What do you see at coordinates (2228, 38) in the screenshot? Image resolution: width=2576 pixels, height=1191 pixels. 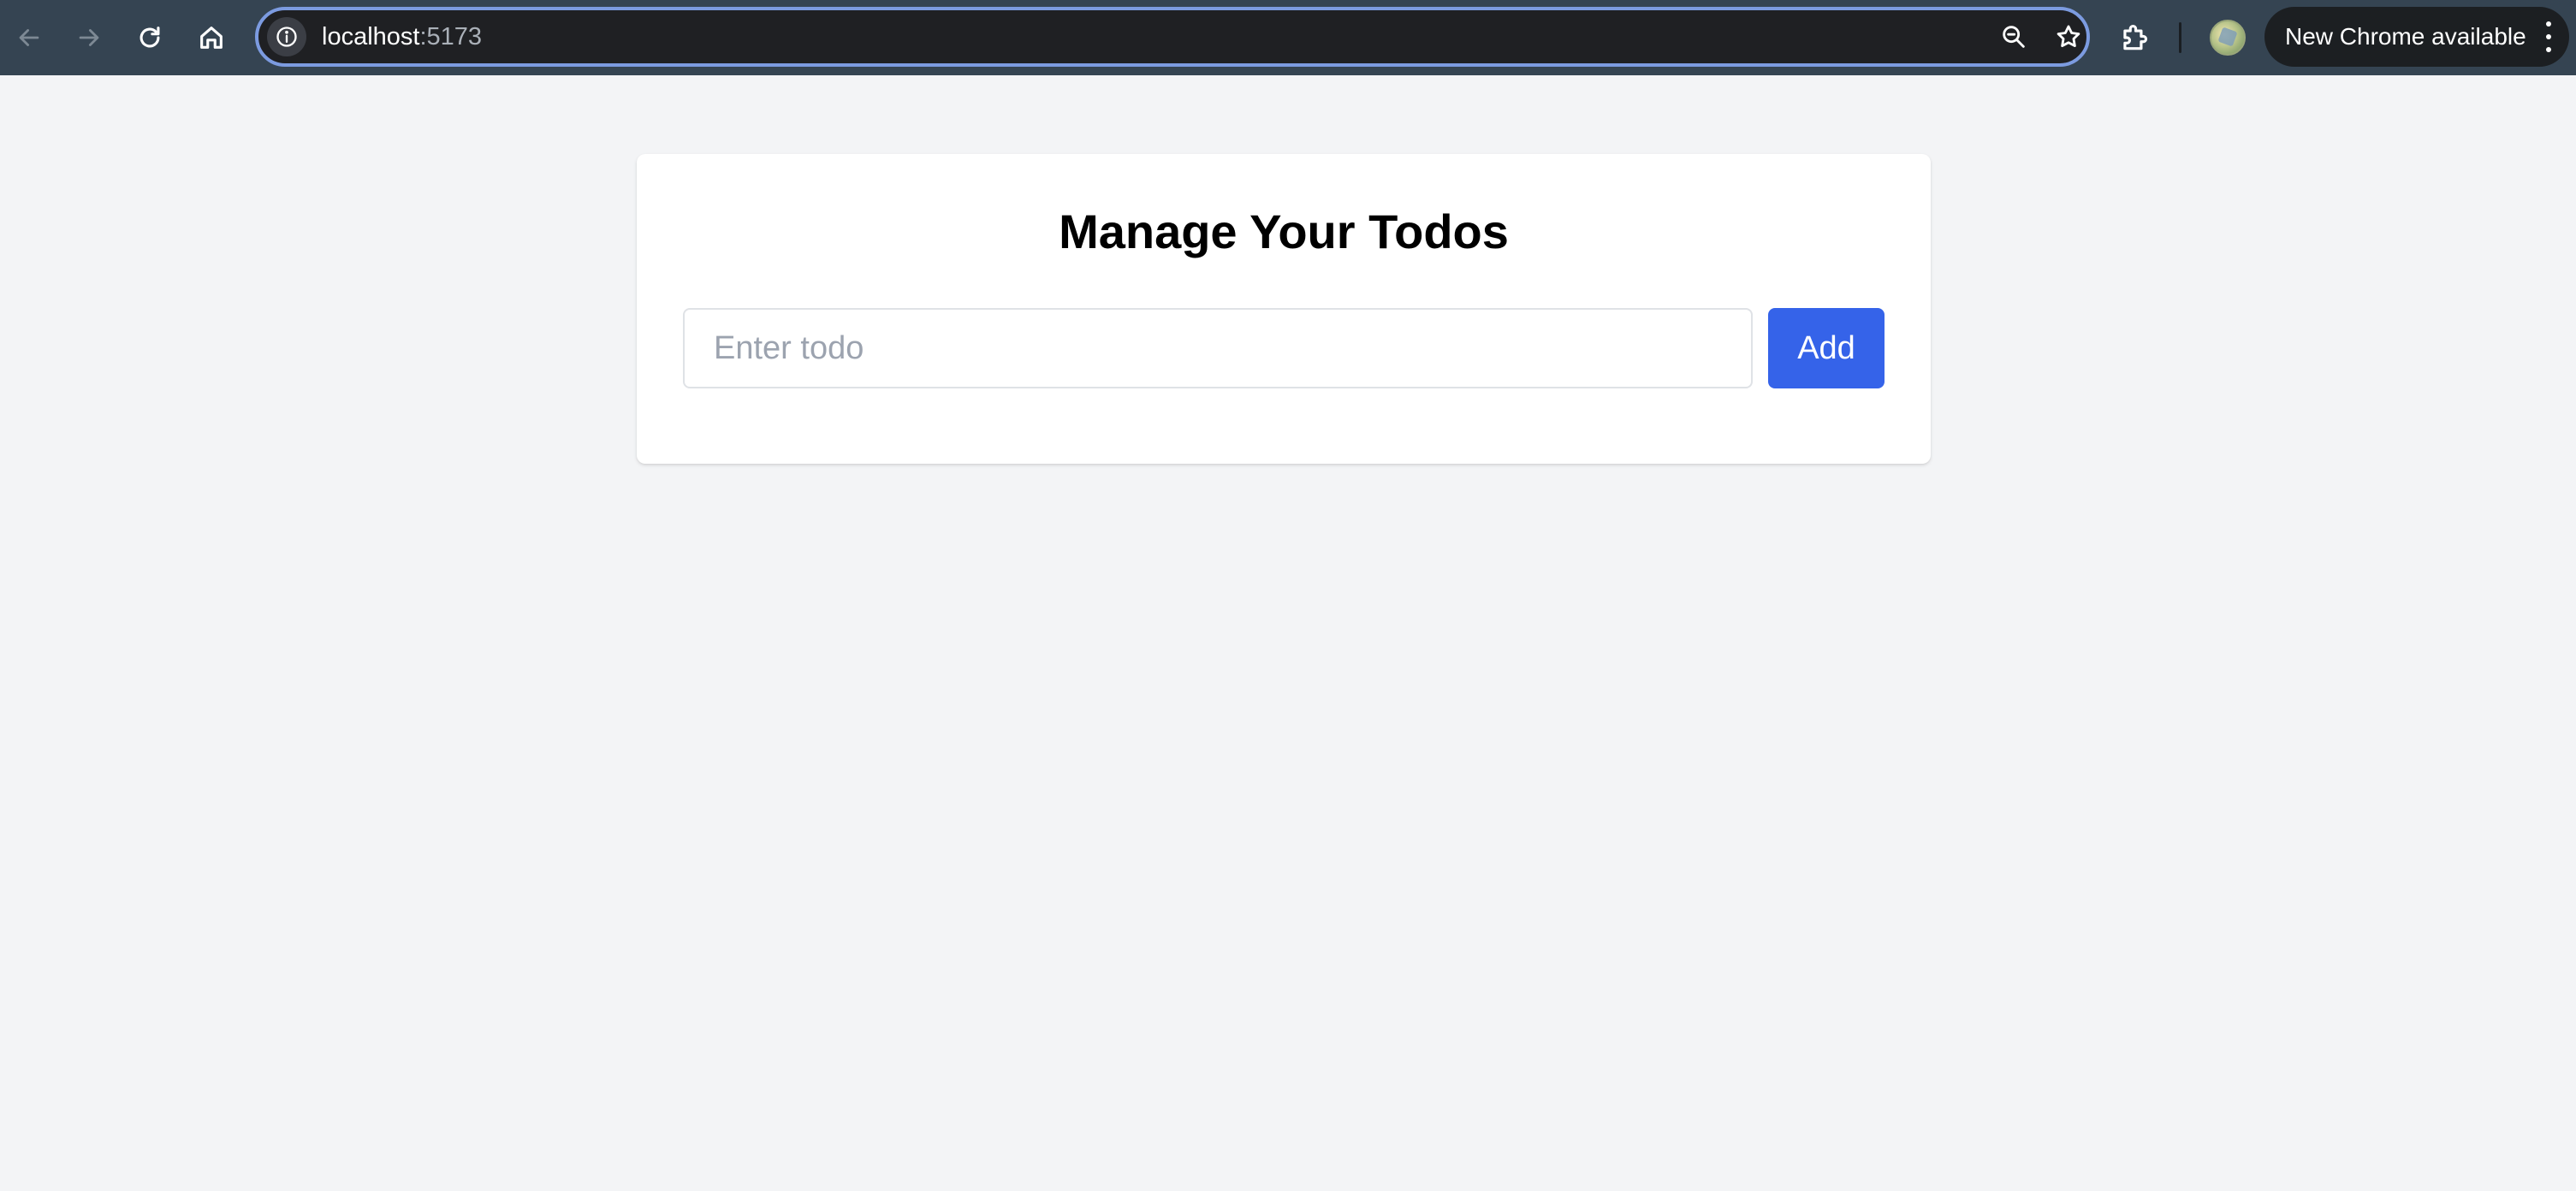 I see `profile-avatar` at bounding box center [2228, 38].